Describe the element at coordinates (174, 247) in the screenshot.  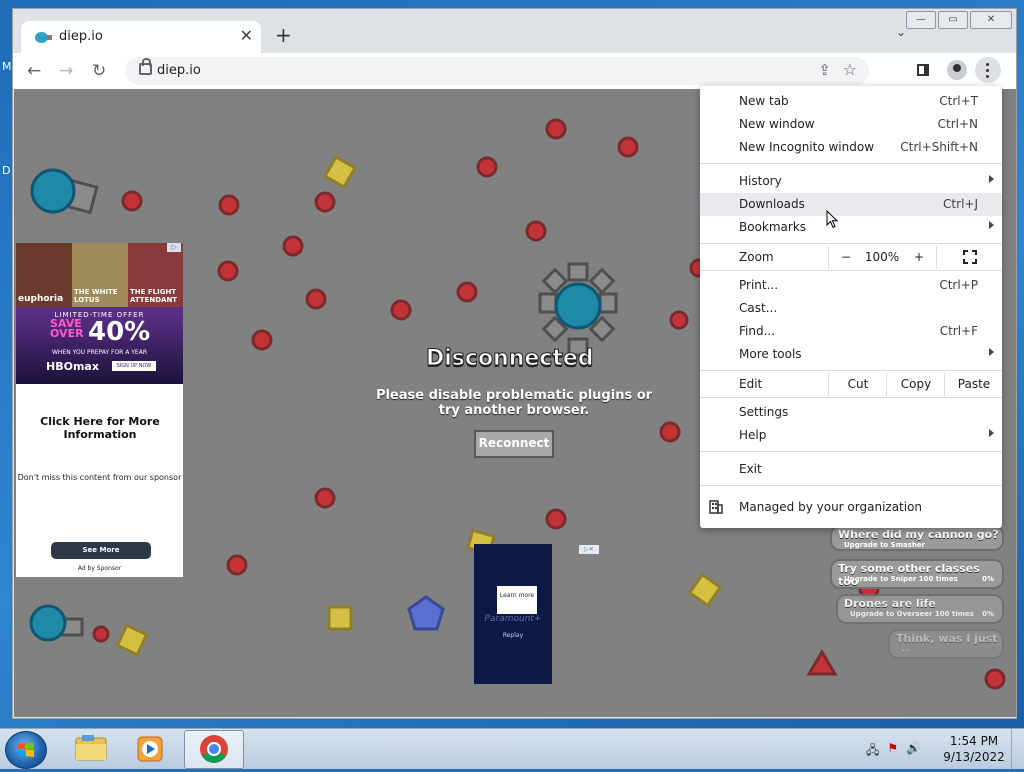
I see `adchoices-icon: ▷` at that location.